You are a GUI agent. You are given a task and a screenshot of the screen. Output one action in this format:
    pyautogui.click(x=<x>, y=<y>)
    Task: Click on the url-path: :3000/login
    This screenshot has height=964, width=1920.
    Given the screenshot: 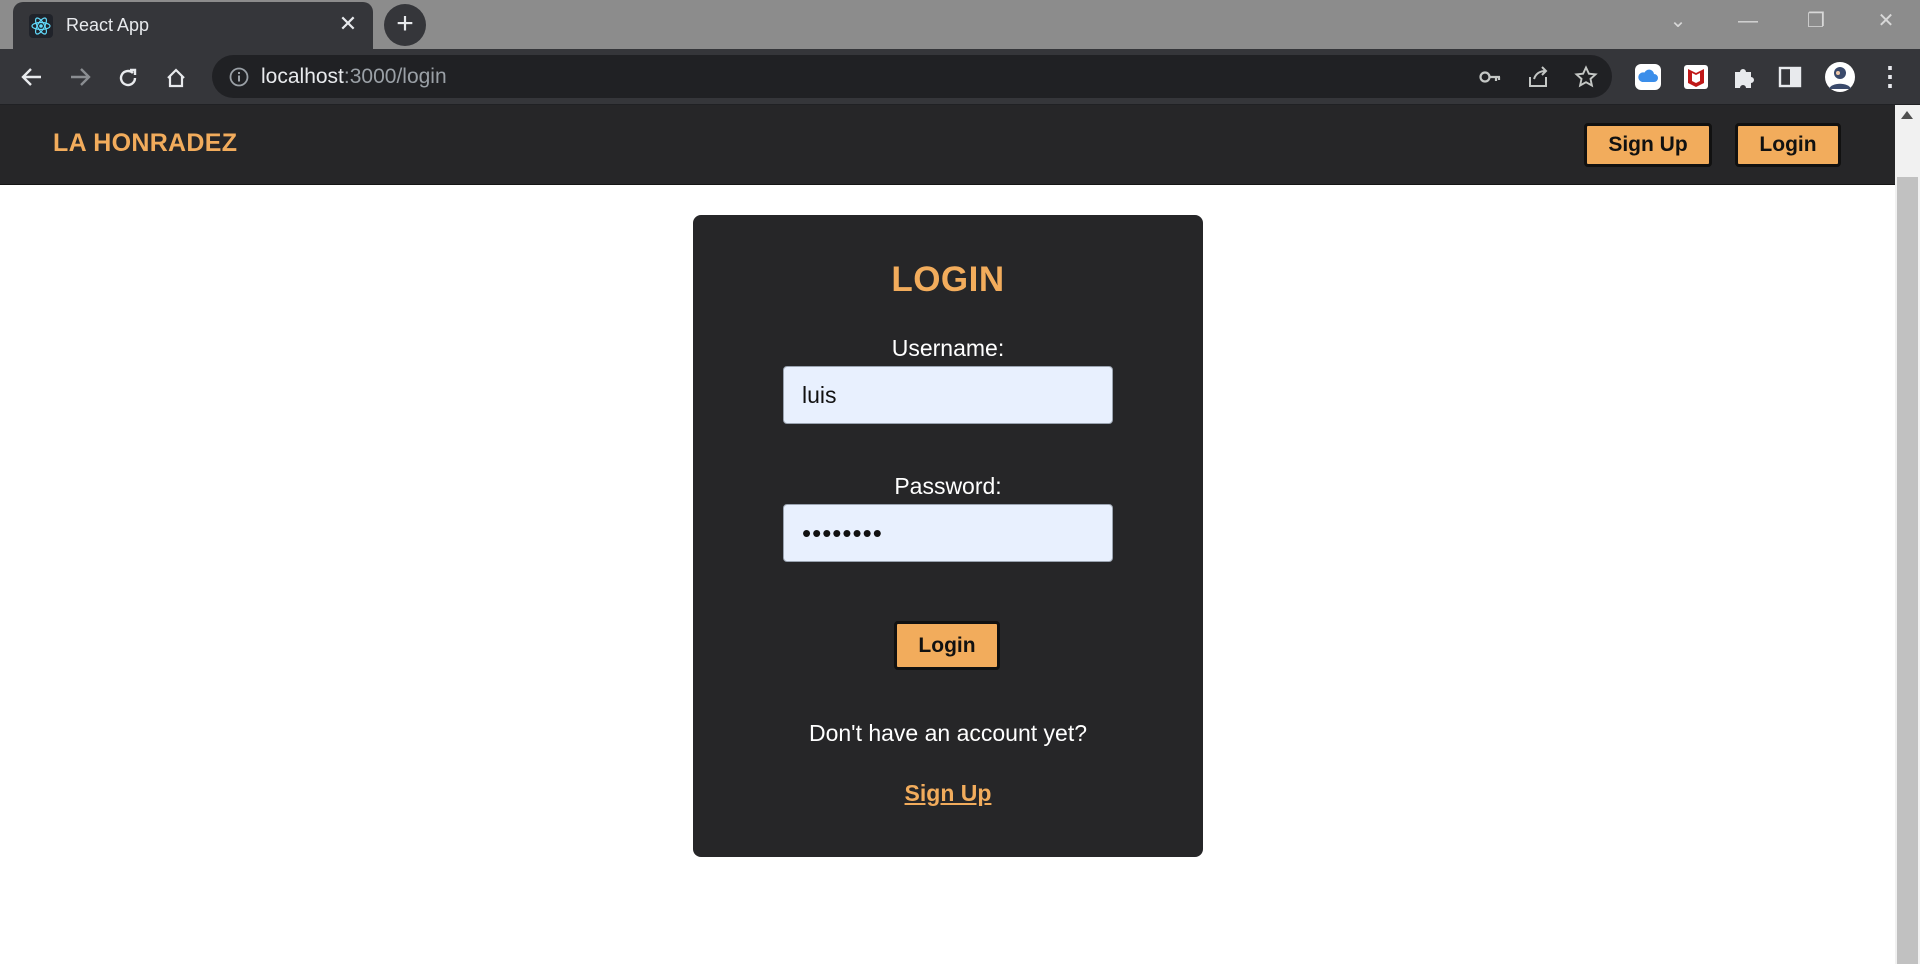 What is the action you would take?
    pyautogui.click(x=395, y=76)
    